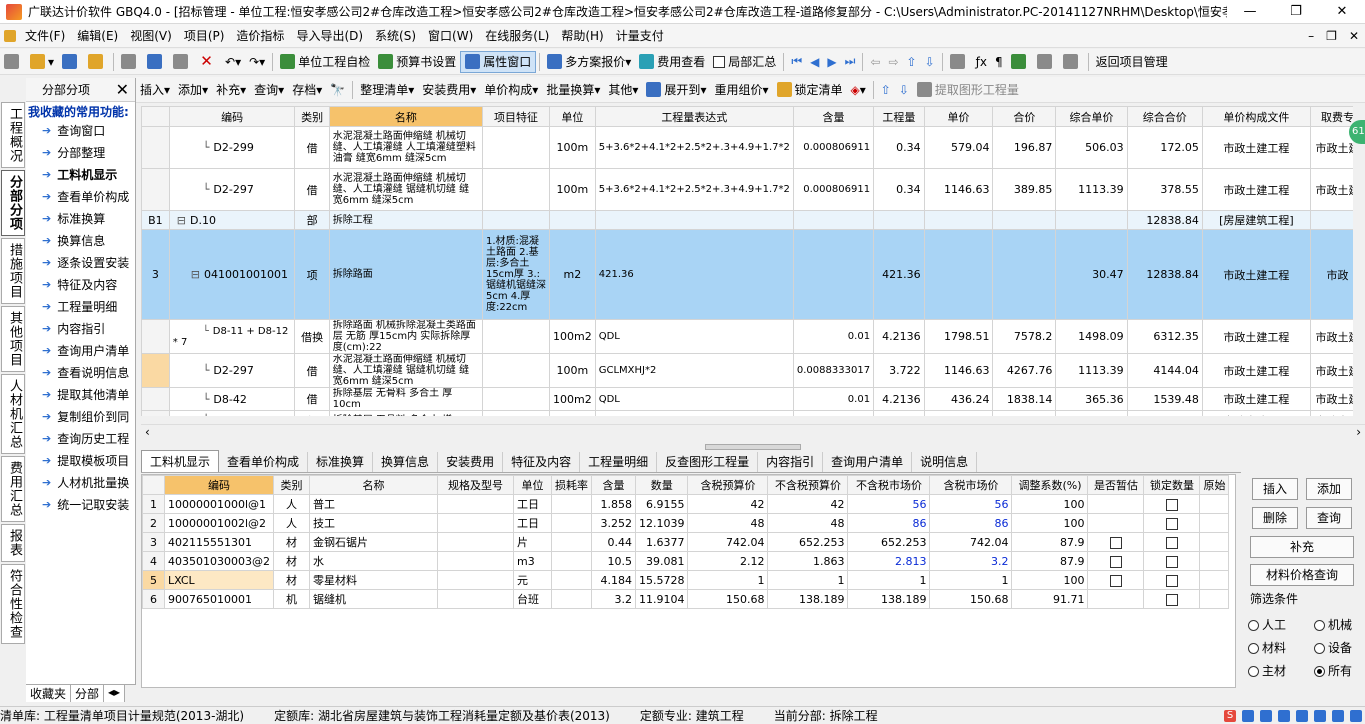 Image resolution: width=1365 pixels, height=724 pixels. Describe the element at coordinates (833, 413) in the screenshot. I see `cell-qty-ratio: 0.01` at that location.